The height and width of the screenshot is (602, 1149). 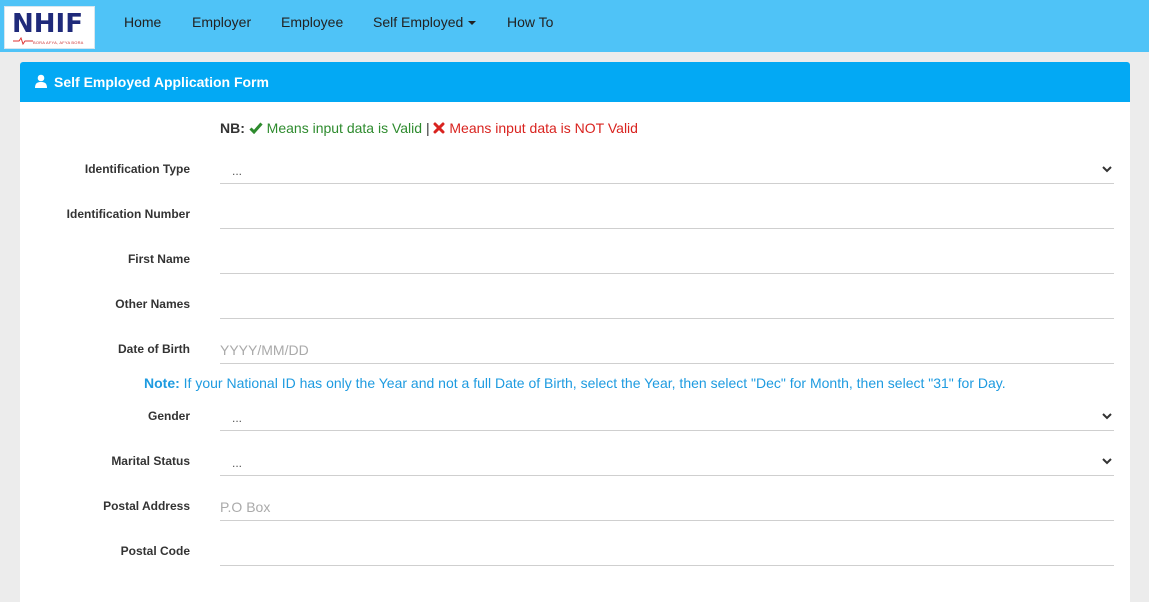 I want to click on postal-address-input: P.O Box, so click(x=667, y=507).